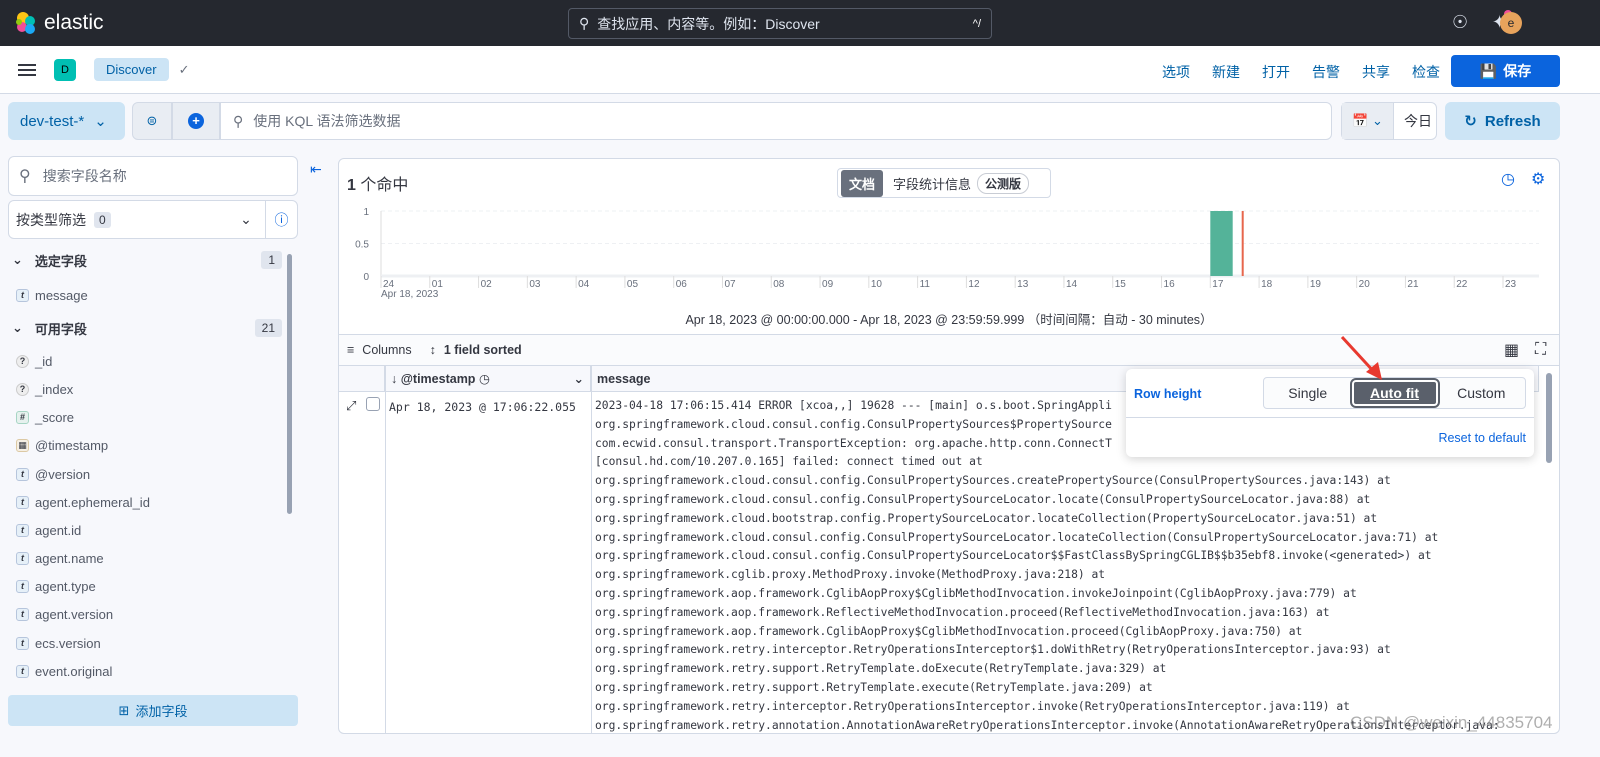 This screenshot has width=1600, height=757. Describe the element at coordinates (153, 710) in the screenshot. I see `add-field-button: ⊞ 添加字段` at that location.